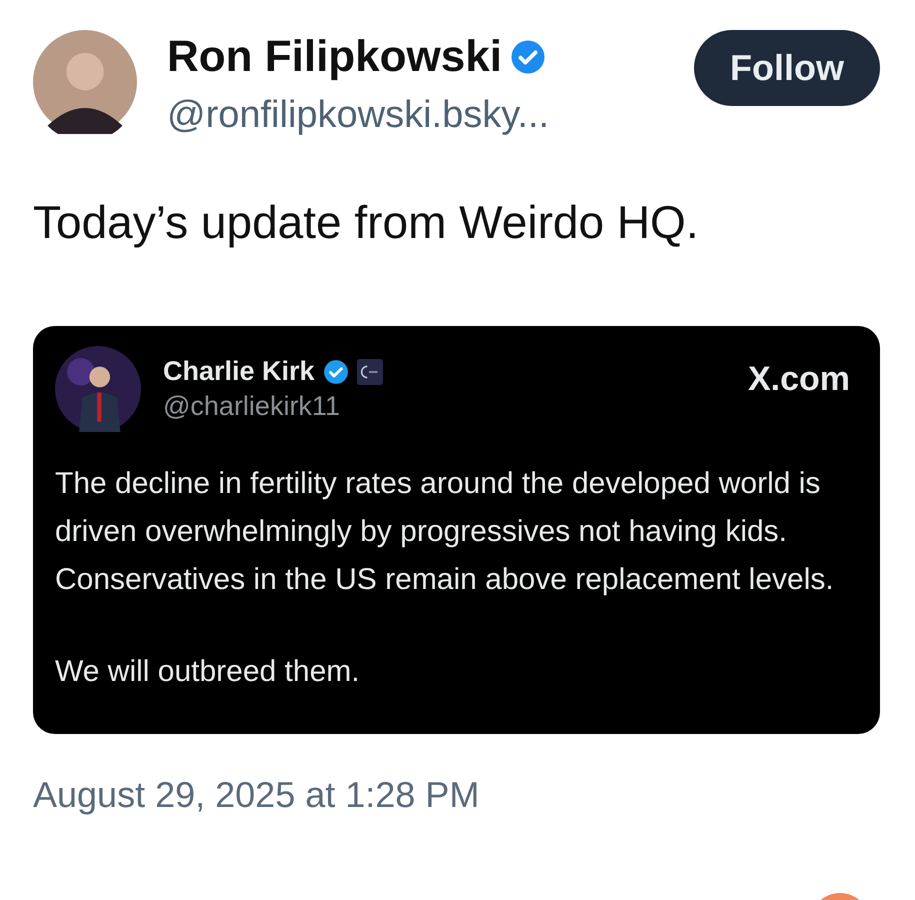 Image resolution: width=915 pixels, height=900 pixels. Describe the element at coordinates (366, 222) in the screenshot. I see `post-text: Today’s update from Weirdo HQ.` at that location.